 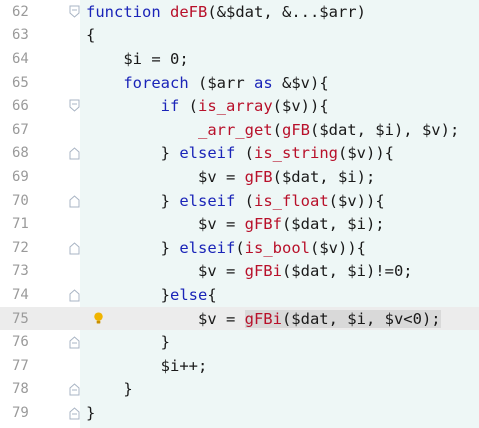 What do you see at coordinates (20, 247) in the screenshot?
I see `line-number: 72` at bounding box center [20, 247].